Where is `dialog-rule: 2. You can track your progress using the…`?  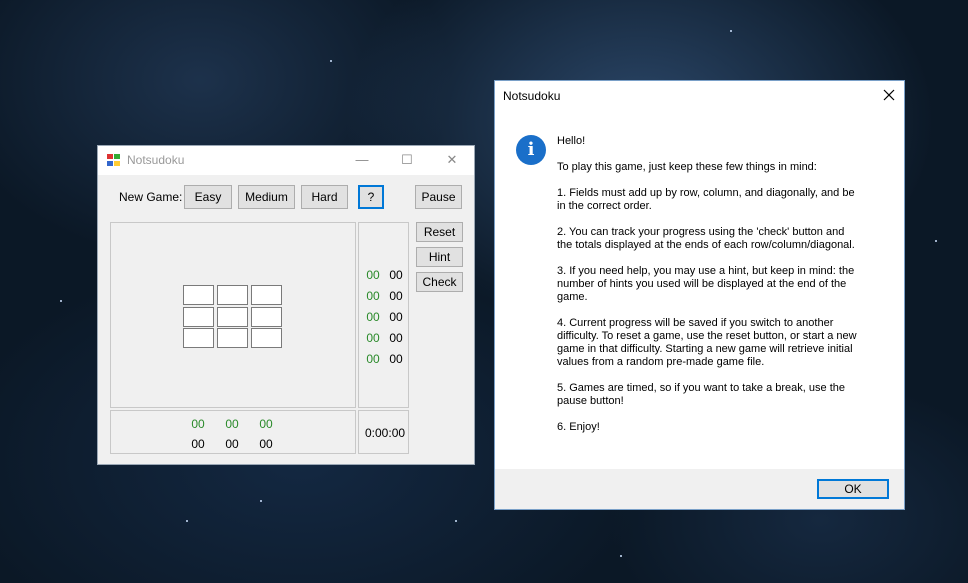 dialog-rule: 2. You can track your progress using the… is located at coordinates (706, 238).